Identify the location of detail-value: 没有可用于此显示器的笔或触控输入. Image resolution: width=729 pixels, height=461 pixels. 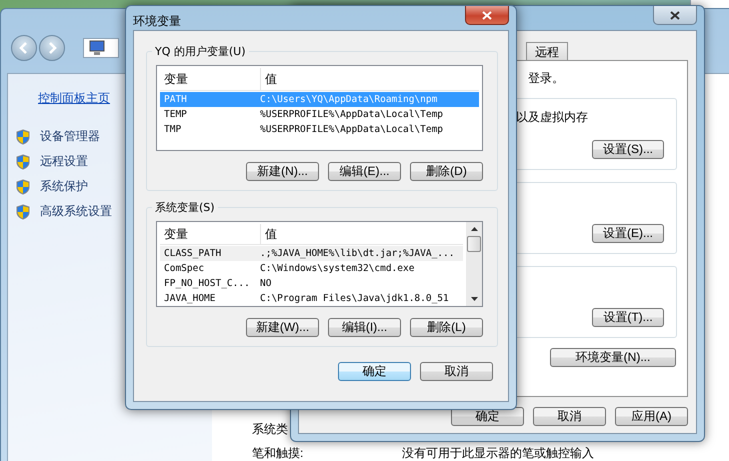
(498, 452).